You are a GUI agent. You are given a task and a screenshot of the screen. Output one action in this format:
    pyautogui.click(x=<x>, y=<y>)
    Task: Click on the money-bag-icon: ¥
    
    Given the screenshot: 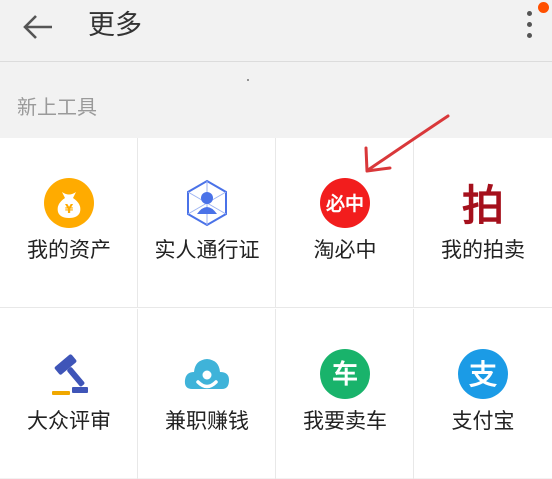 What is the action you would take?
    pyautogui.click(x=69, y=203)
    